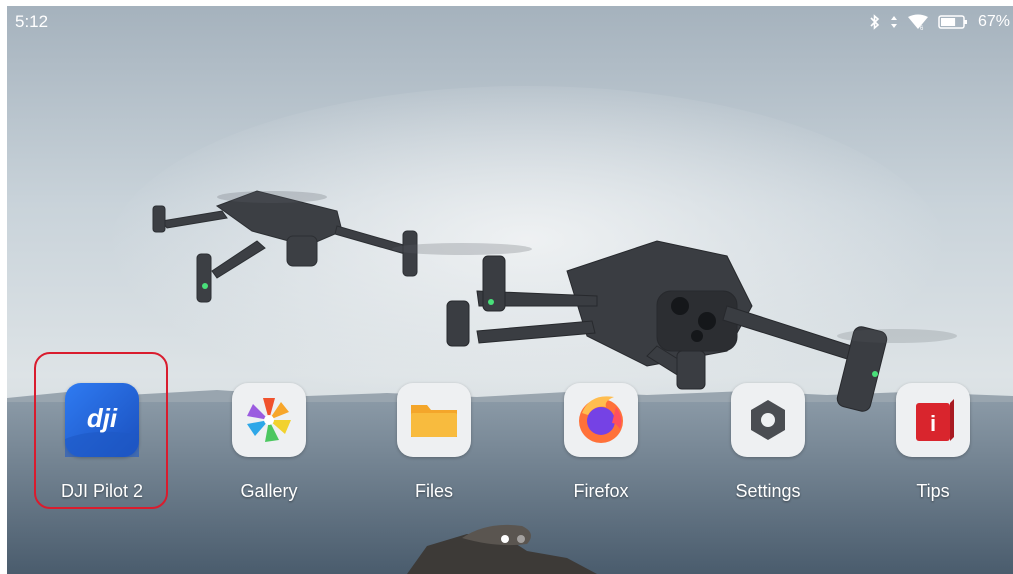 The width and height of the screenshot is (1013, 574). I want to click on app-files: Files, so click(434, 442).